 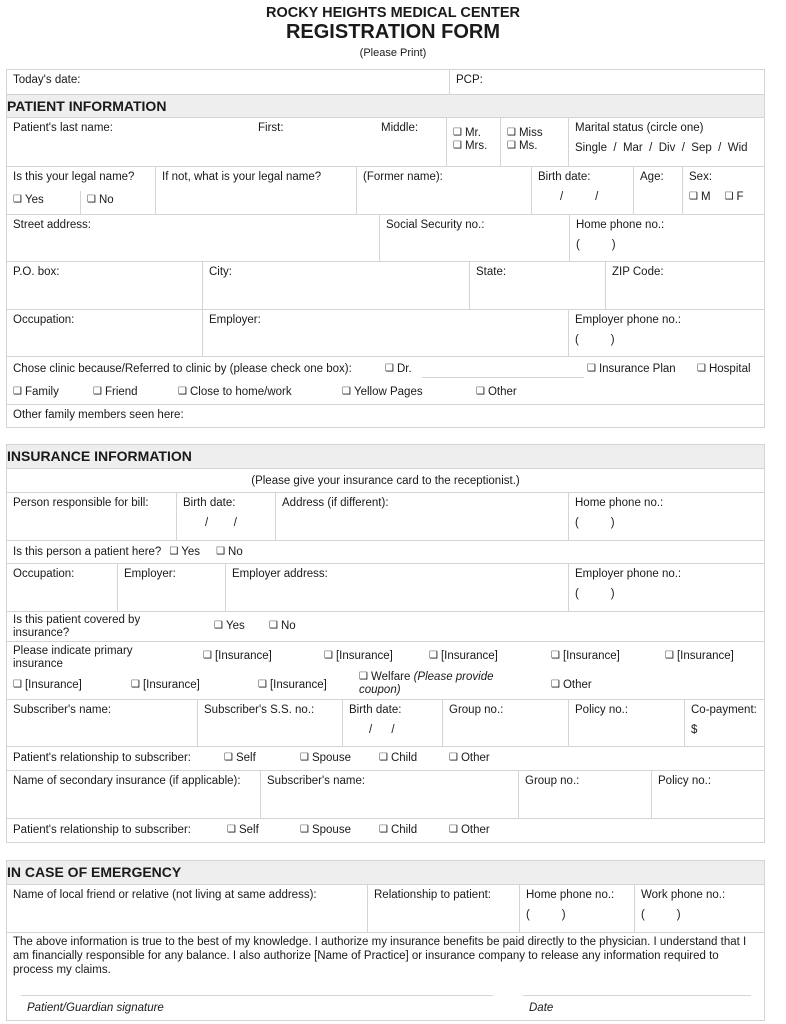 What do you see at coordinates (707, 794) in the screenshot?
I see `secondary-policy-field: Policy no.:` at bounding box center [707, 794].